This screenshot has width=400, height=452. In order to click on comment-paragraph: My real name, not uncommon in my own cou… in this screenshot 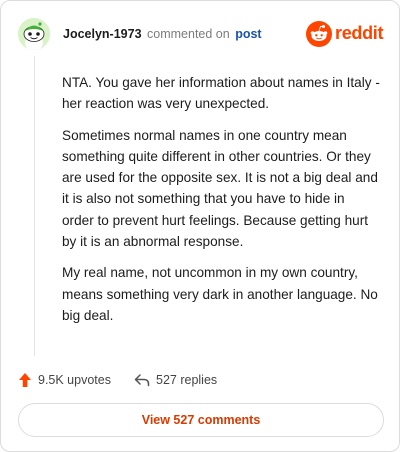, I will do `click(220, 294)`.